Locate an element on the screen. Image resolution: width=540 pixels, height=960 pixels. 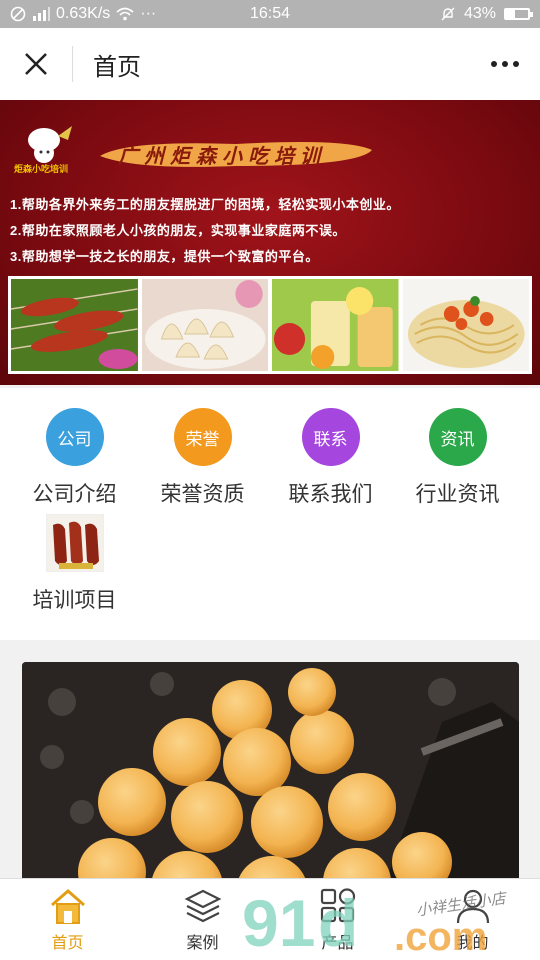
close-icon is located at coordinates (36, 64).